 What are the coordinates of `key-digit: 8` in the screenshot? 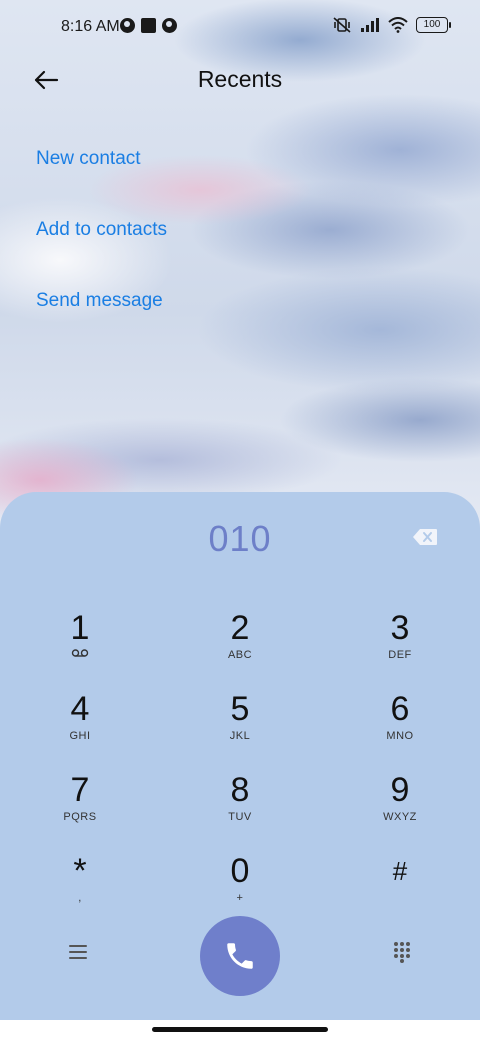 It's located at (240, 790).